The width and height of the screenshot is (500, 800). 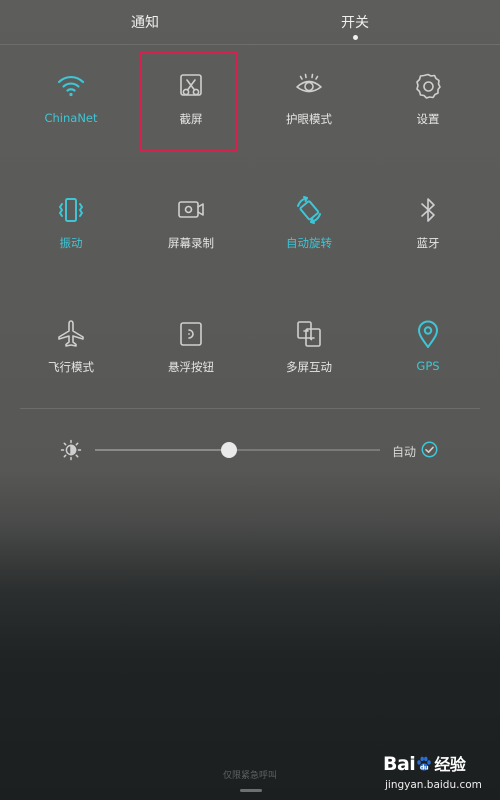 I want to click on tab-switches: 开关, so click(x=355, y=26).